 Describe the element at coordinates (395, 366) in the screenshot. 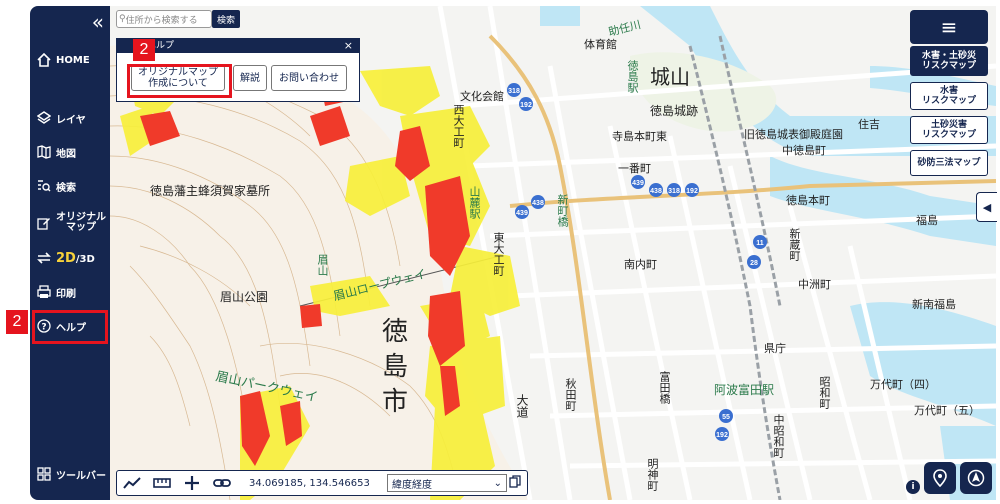

I see `city-label-2: 島` at that location.